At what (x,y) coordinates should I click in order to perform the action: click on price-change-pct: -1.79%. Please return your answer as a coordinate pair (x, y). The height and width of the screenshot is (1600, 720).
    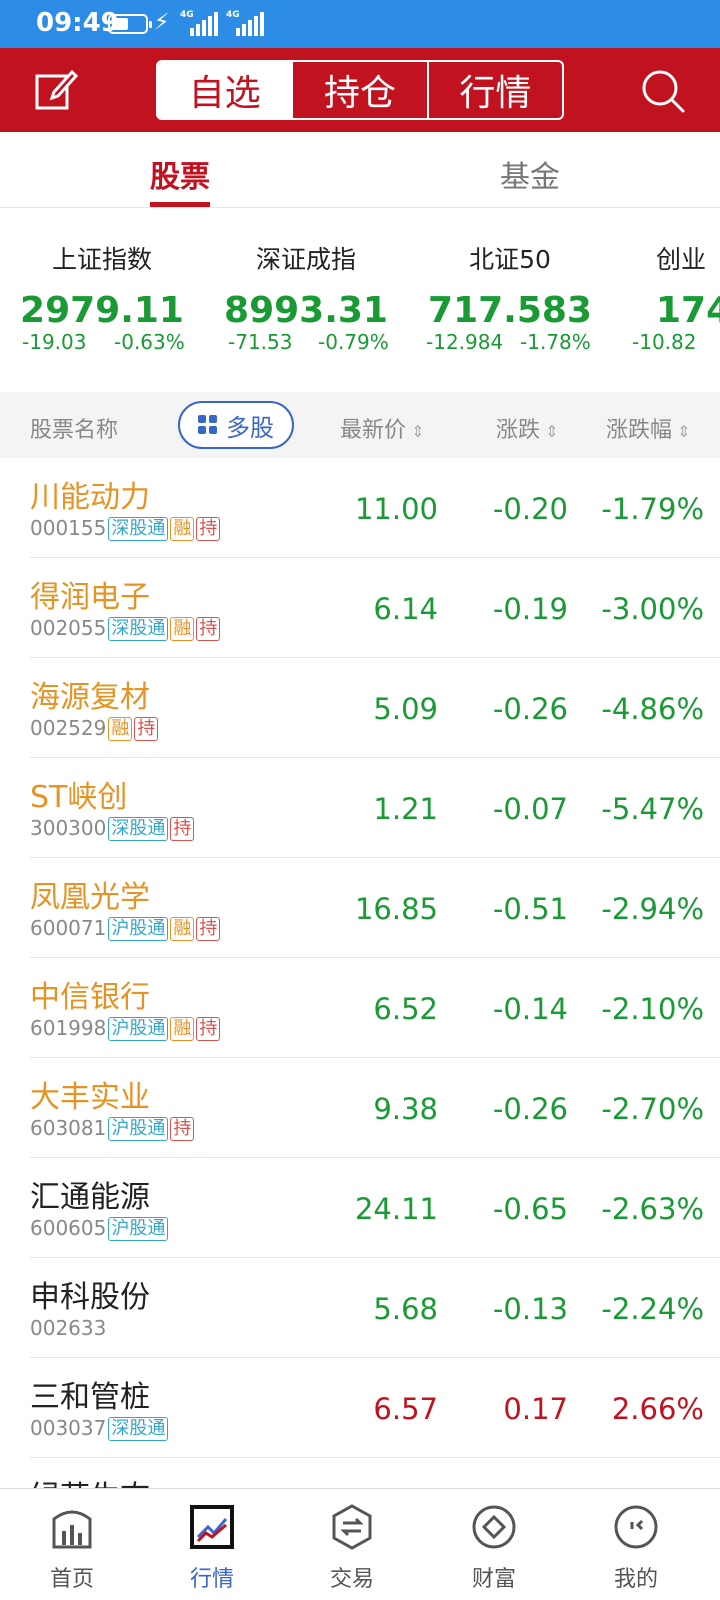
    Looking at the image, I should click on (652, 509).